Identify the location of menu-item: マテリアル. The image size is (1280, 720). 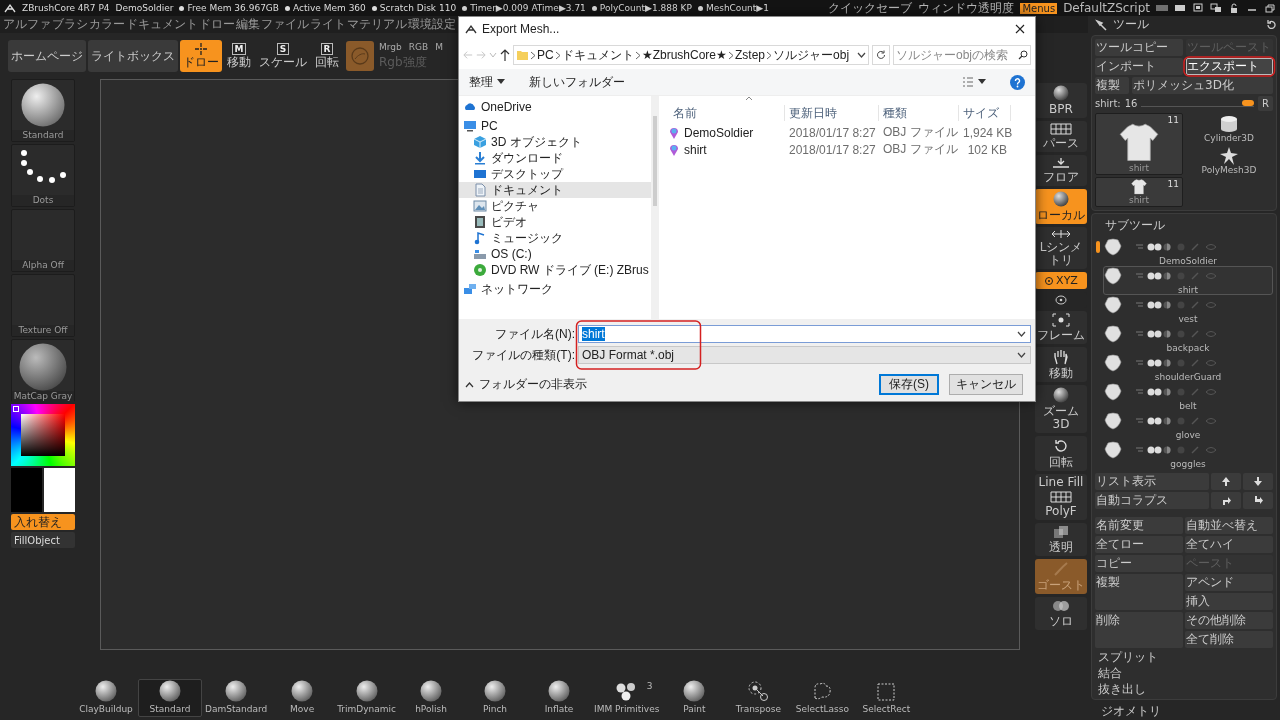
(377, 24).